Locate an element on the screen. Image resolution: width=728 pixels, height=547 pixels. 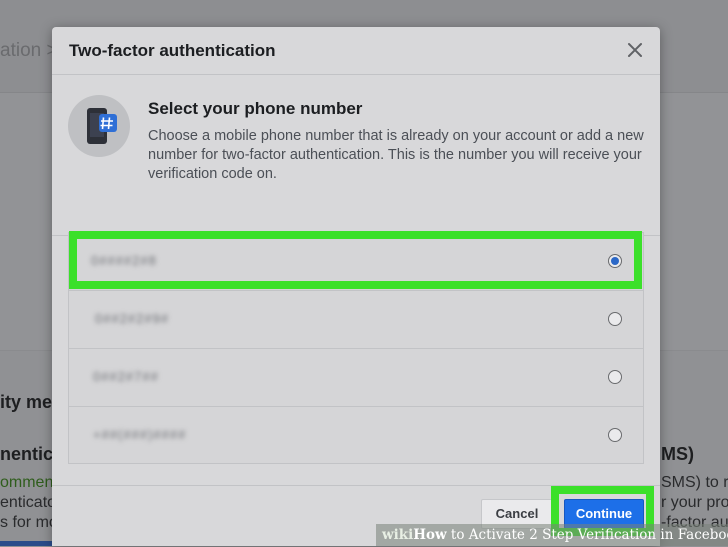
background-right-text: SMS) to re is located at coordinates (694, 482).